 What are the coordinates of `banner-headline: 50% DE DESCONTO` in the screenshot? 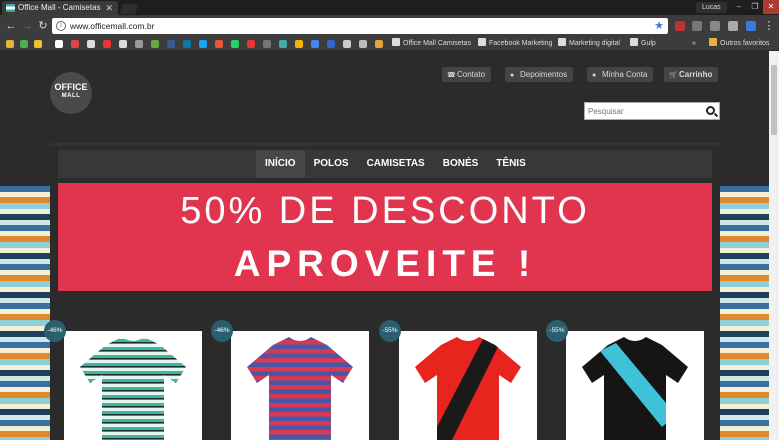 It's located at (385, 211).